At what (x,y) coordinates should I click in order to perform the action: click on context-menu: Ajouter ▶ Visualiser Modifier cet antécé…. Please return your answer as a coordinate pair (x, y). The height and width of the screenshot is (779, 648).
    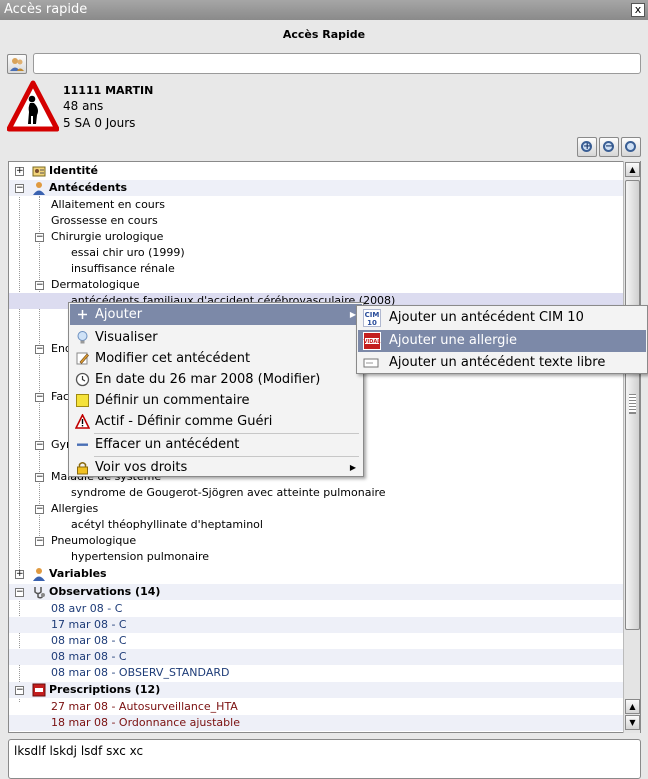
    Looking at the image, I should click on (216, 389).